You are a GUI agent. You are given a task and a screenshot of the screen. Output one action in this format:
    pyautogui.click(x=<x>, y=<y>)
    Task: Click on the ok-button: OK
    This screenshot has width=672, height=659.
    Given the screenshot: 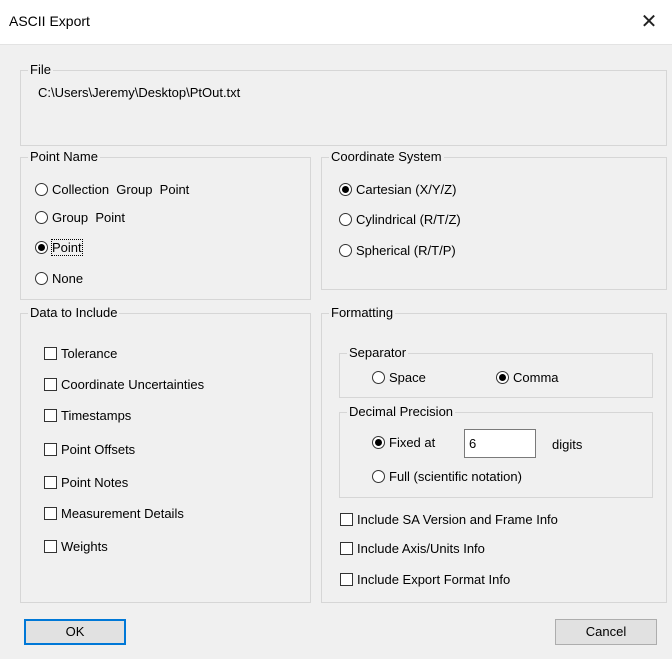 What is the action you would take?
    pyautogui.click(x=75, y=632)
    